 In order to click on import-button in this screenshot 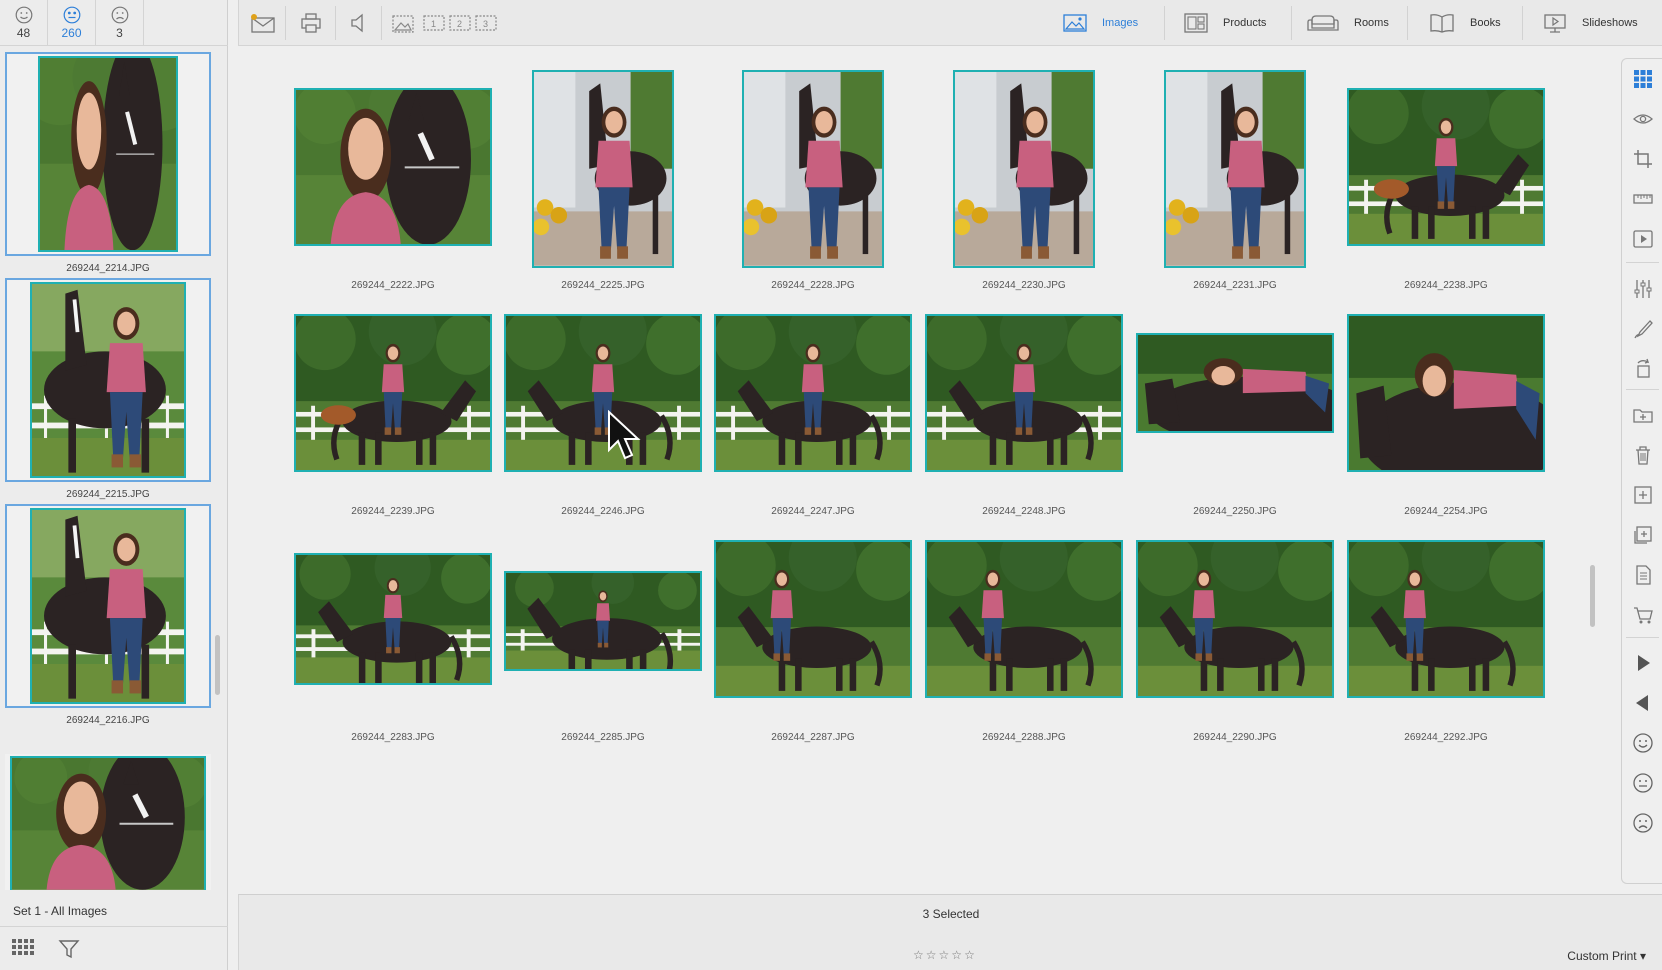, I will do `click(1642, 535)`.